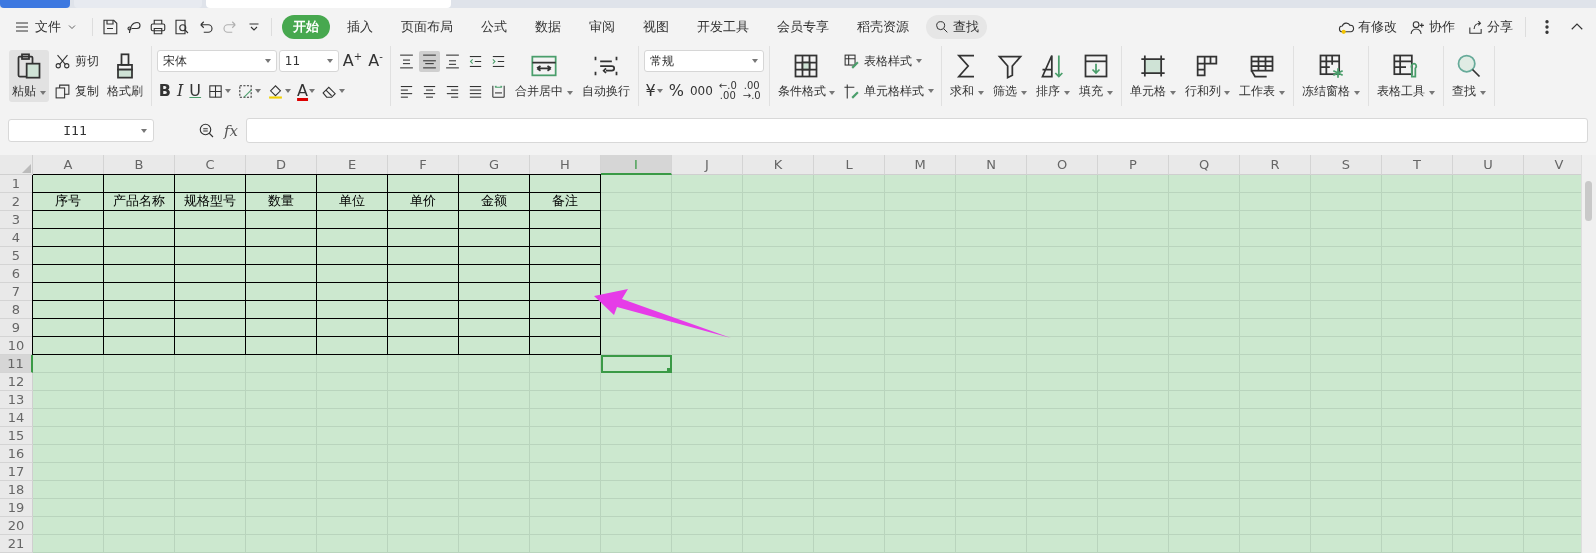 This screenshot has width=1596, height=553. Describe the element at coordinates (16, 202) in the screenshot. I see `row-header: 2` at that location.